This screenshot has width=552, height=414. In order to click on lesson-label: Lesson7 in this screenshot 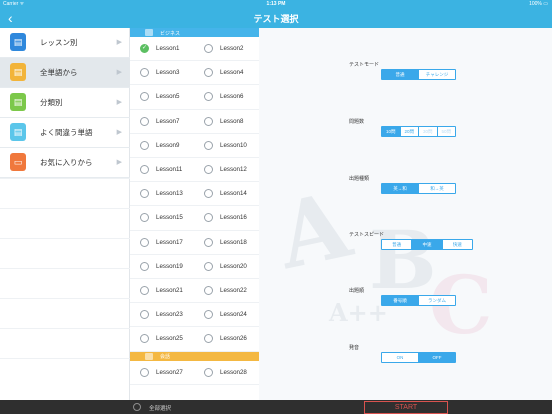, I will do `click(168, 121)`.